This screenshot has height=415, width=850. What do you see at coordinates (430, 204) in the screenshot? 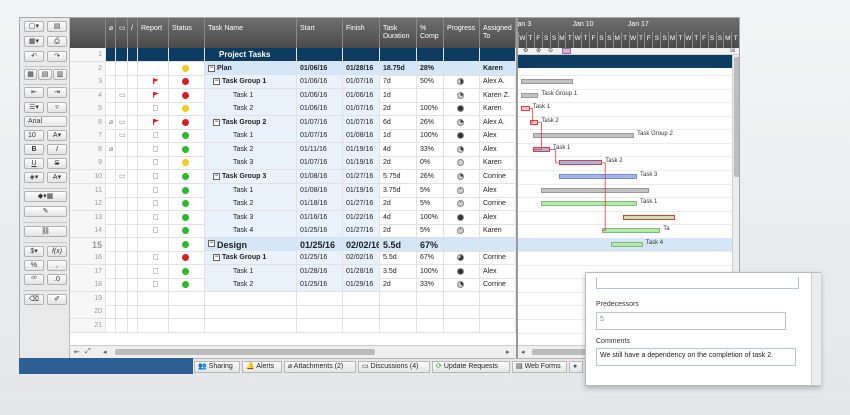
I see `percent-complete-cell: 5%` at bounding box center [430, 204].